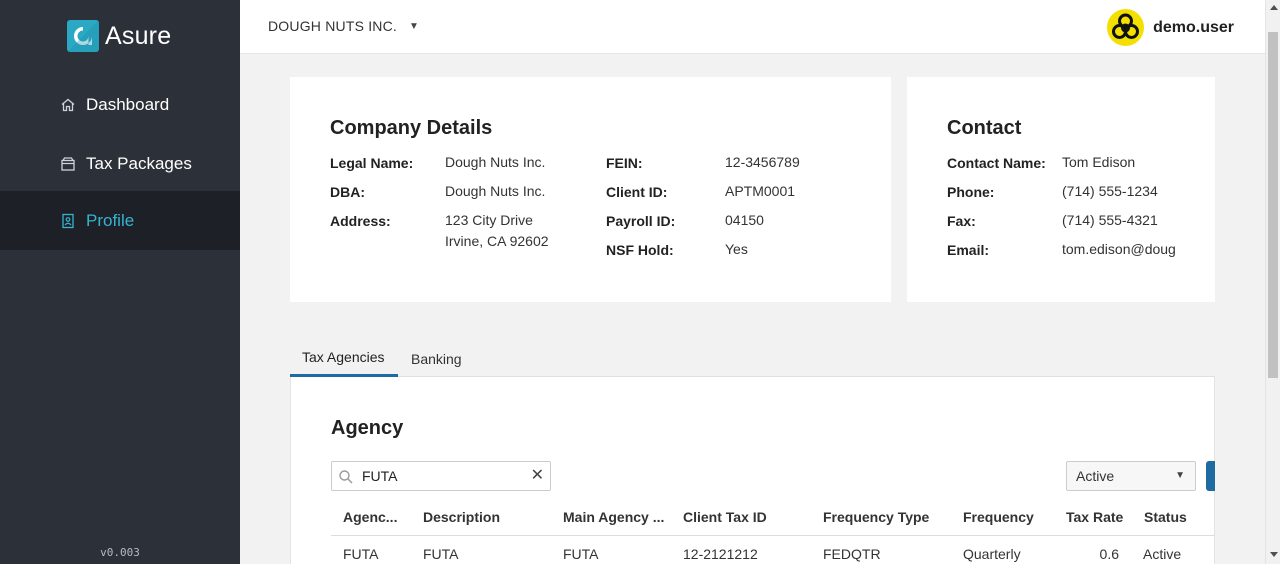 This screenshot has height=564, width=1280. Describe the element at coordinates (1095, 476) in the screenshot. I see `status-filter-value: Active` at that location.